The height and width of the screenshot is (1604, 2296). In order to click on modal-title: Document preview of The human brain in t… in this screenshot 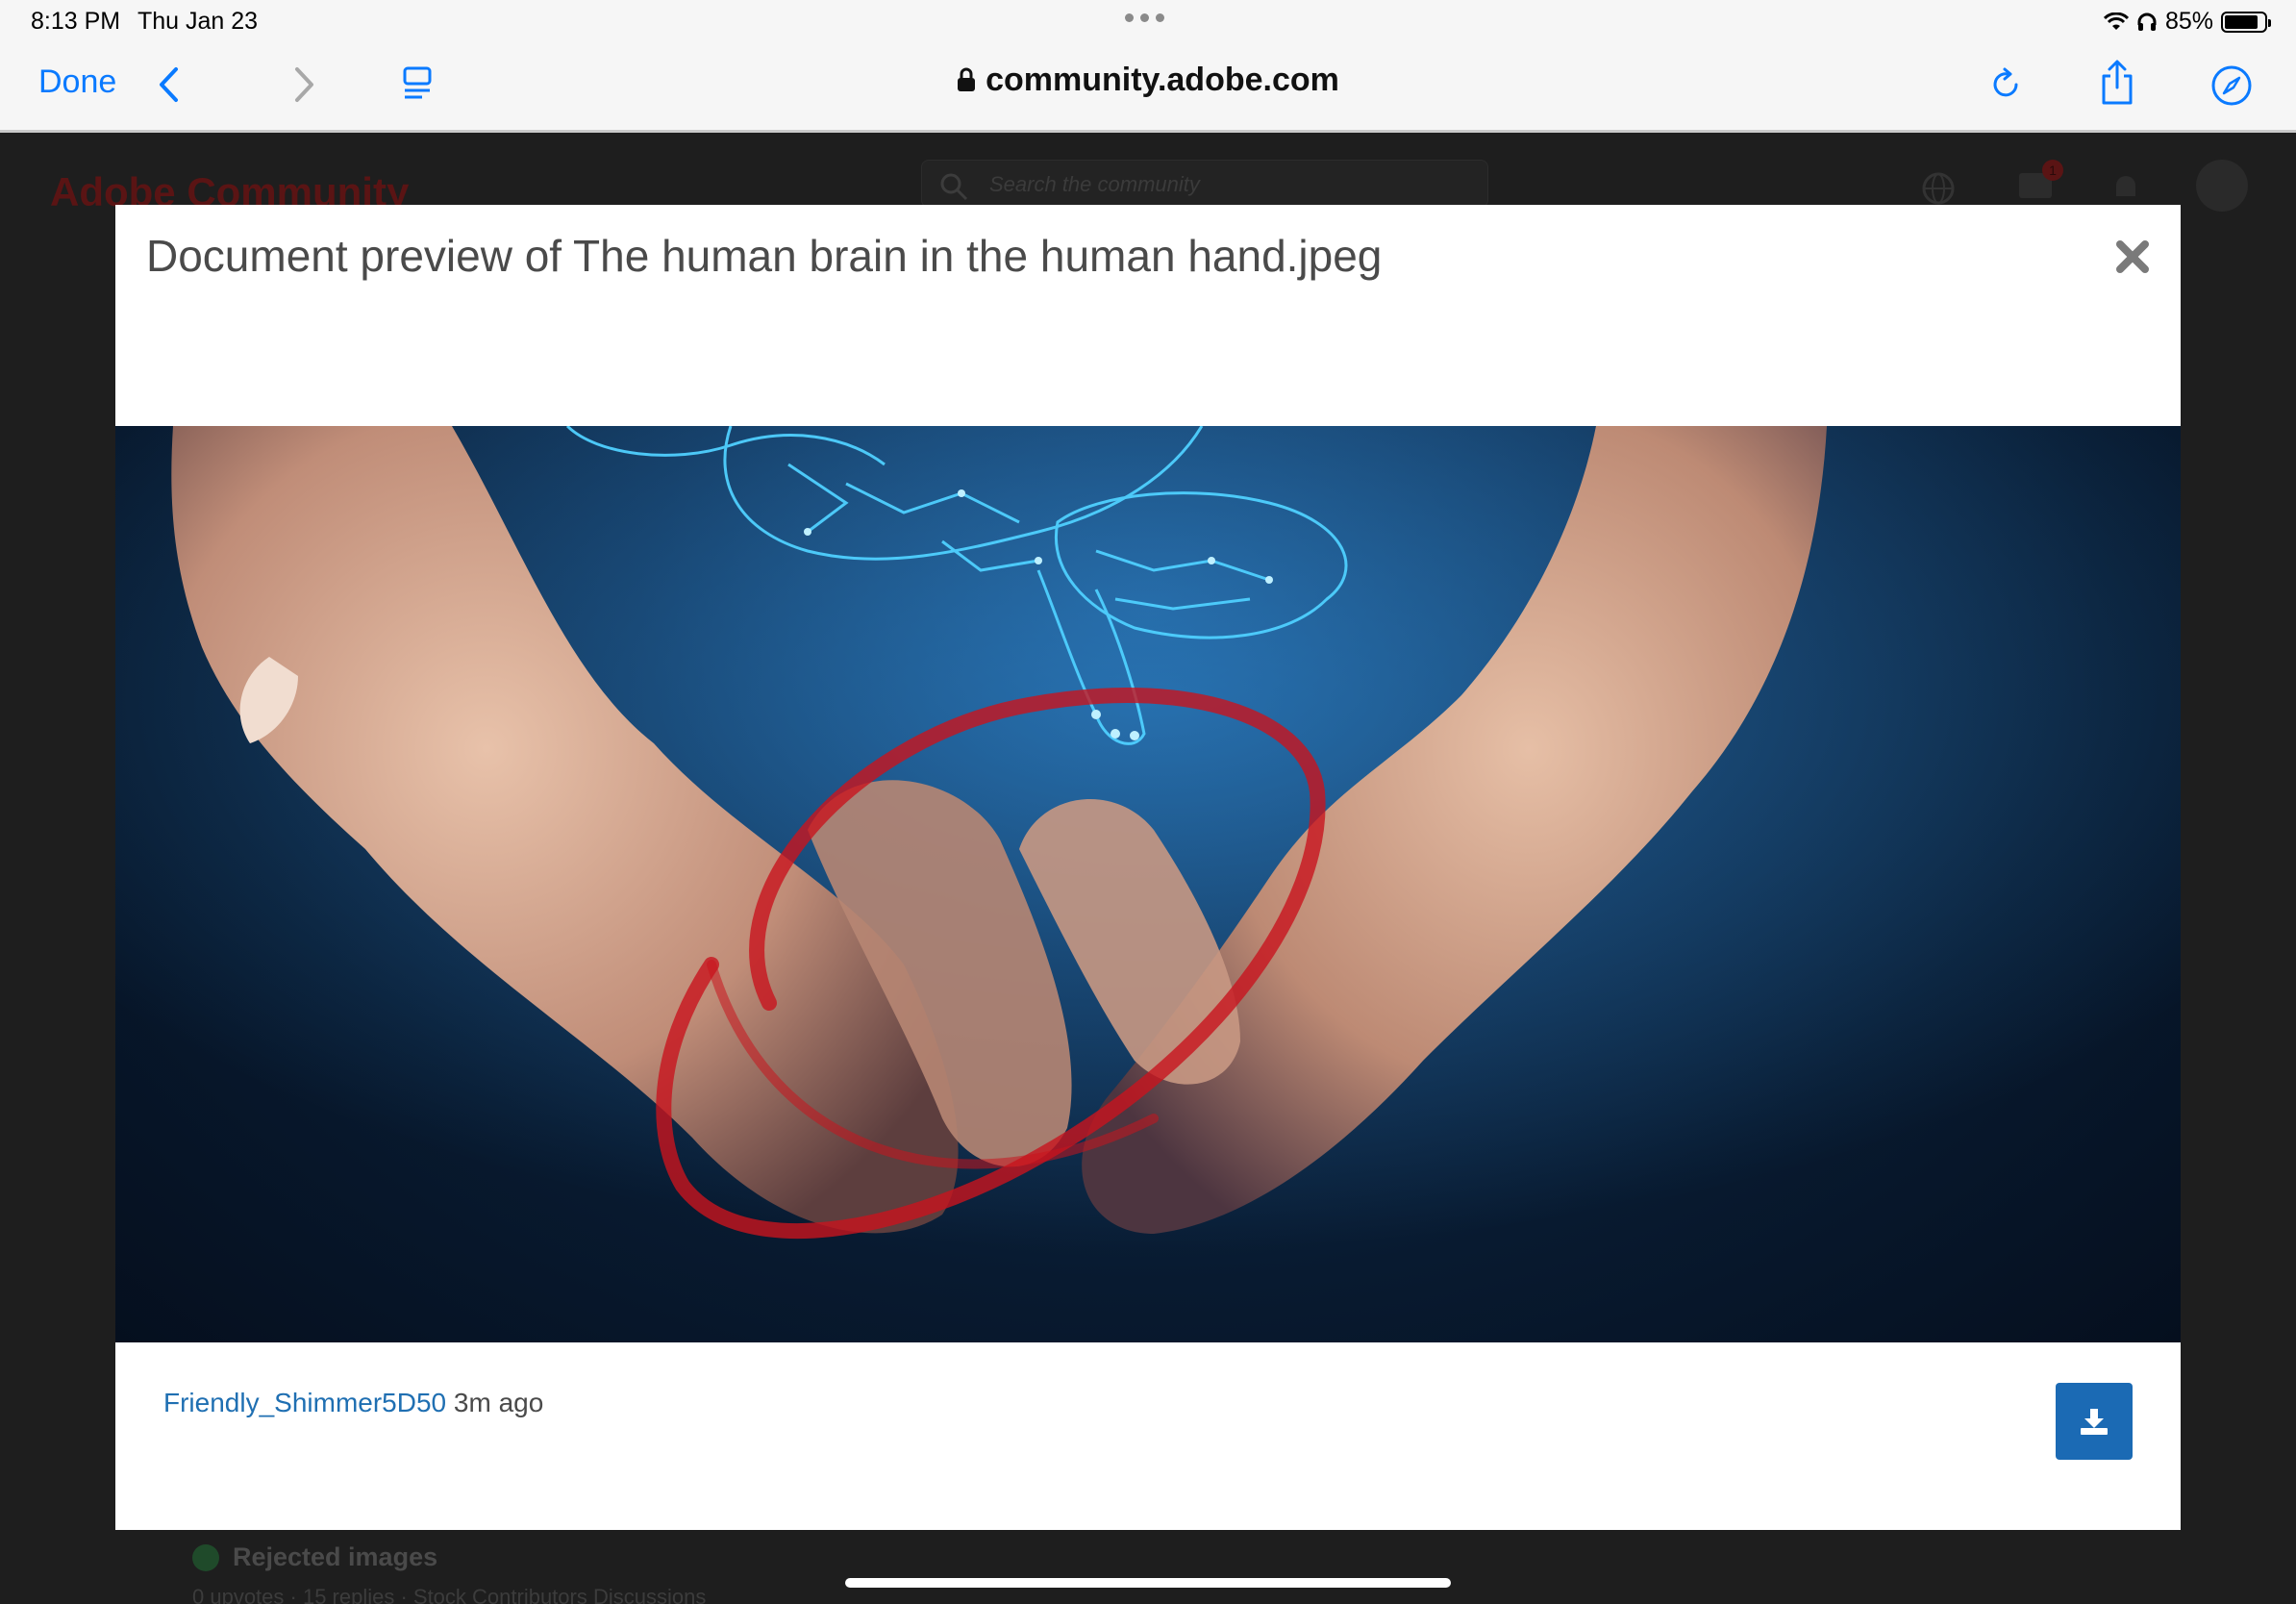, I will do `click(764, 256)`.